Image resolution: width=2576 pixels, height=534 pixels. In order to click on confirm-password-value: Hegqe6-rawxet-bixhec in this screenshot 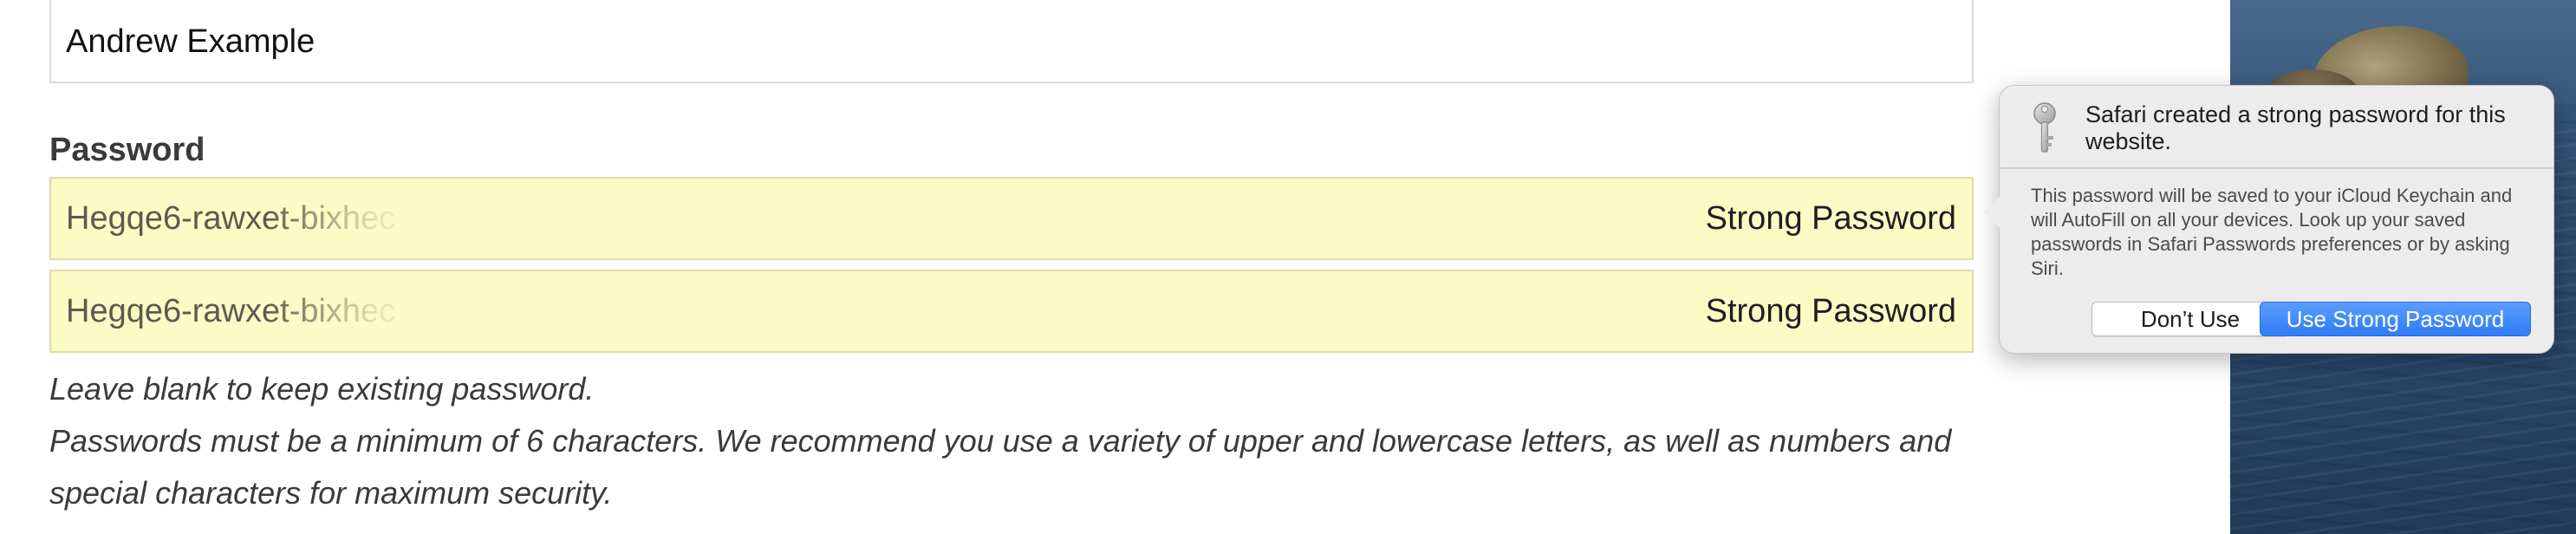, I will do `click(231, 311)`.